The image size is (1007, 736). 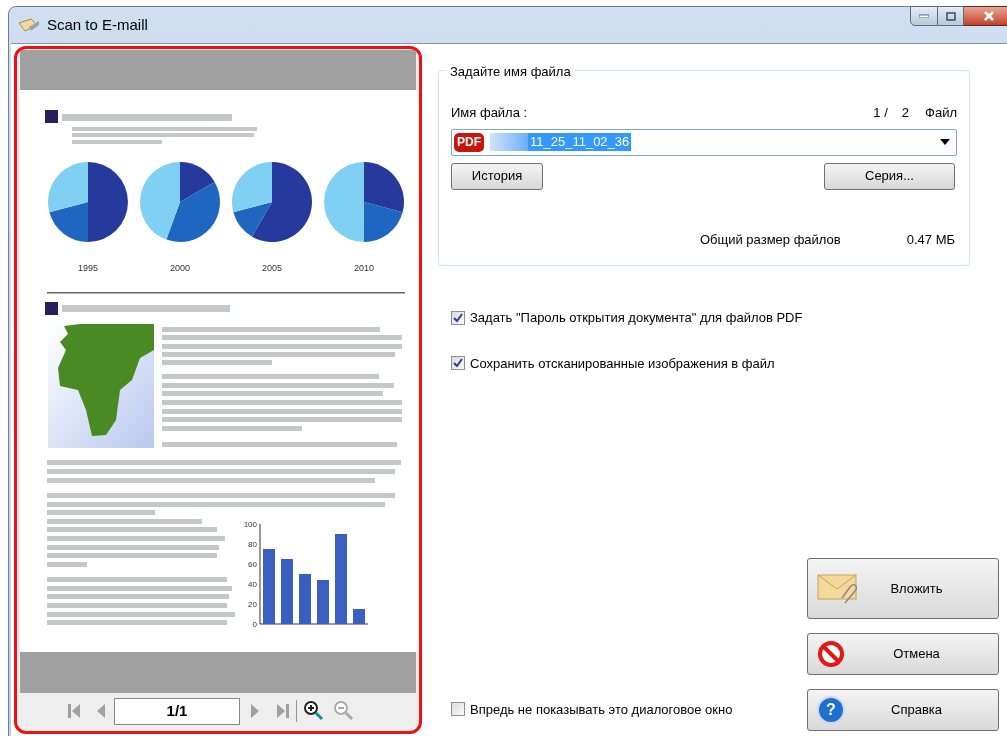 I want to click on axis-tick-label: 20, so click(x=252, y=604).